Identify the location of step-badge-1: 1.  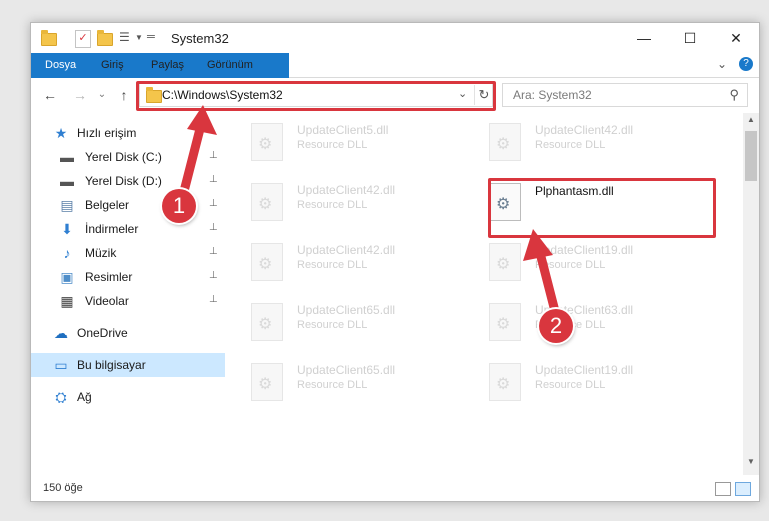
(179, 206).